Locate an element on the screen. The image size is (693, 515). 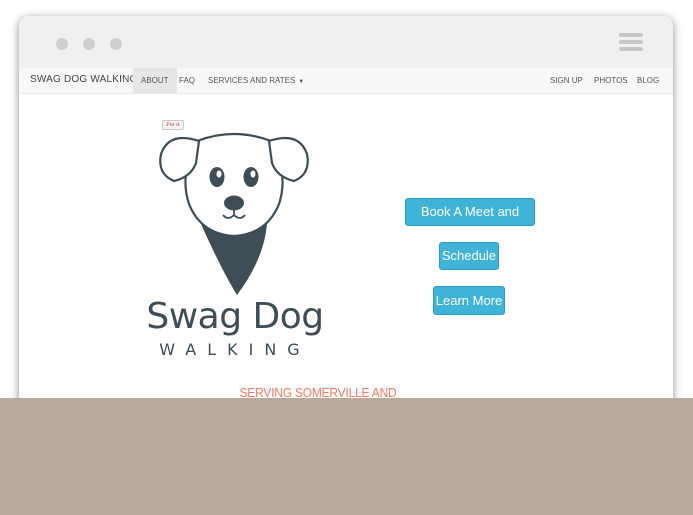
close-dot-icon is located at coordinates (62, 44).